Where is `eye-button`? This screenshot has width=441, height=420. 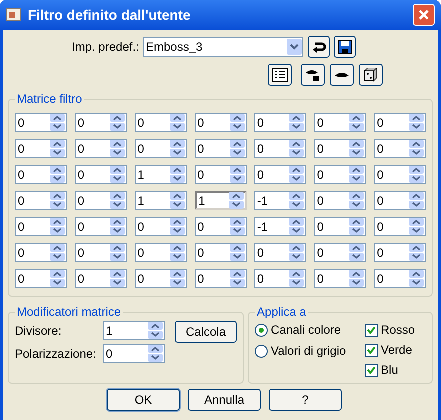 eye-button is located at coordinates (342, 75).